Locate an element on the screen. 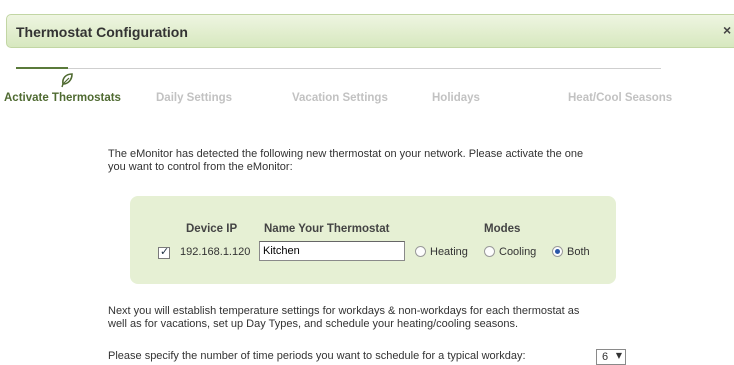 This screenshot has width=734, height=365. leaf-icon is located at coordinates (67, 80).